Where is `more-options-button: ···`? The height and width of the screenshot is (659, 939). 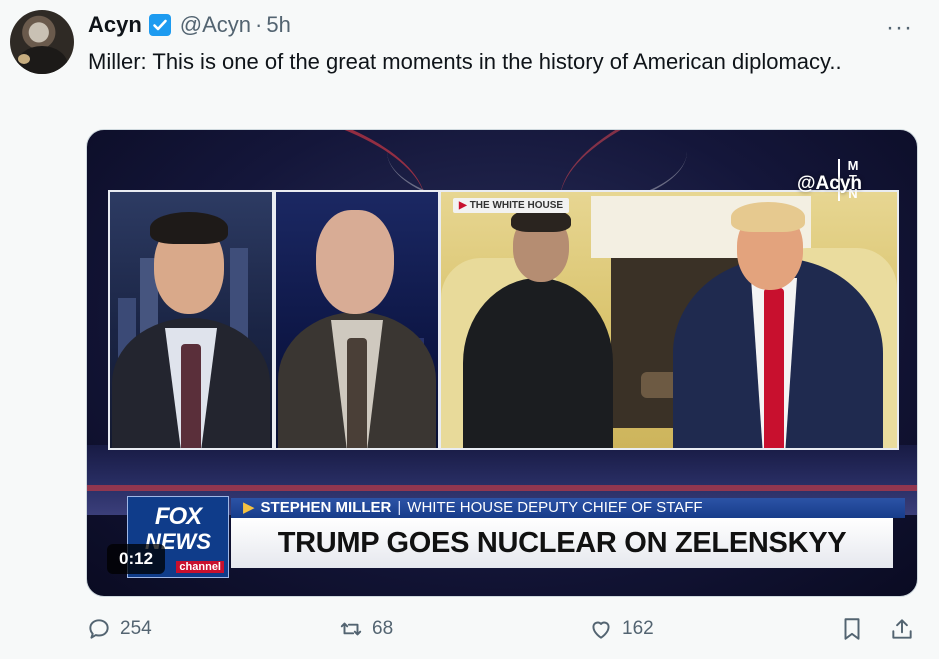
more-options-button: ··· is located at coordinates (899, 28).